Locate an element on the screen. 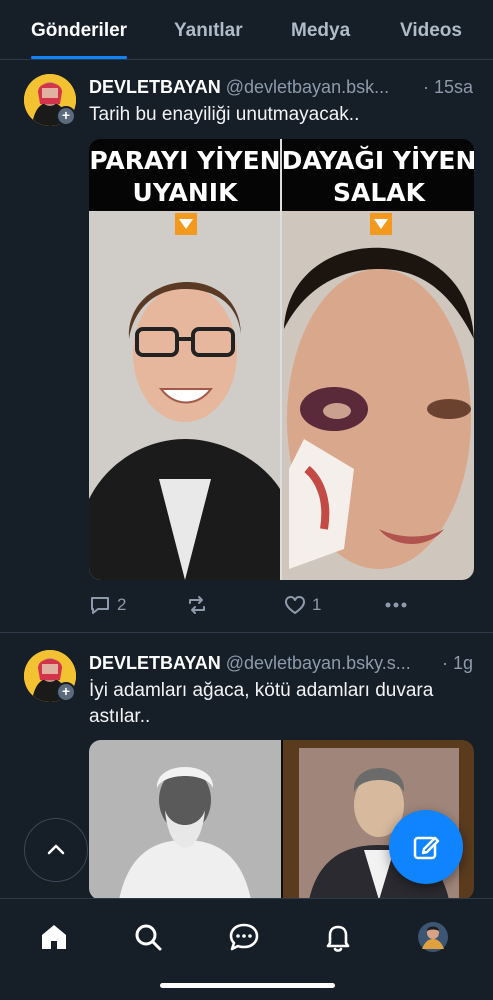  tab-replies: Yanıtlar is located at coordinates (208, 31).